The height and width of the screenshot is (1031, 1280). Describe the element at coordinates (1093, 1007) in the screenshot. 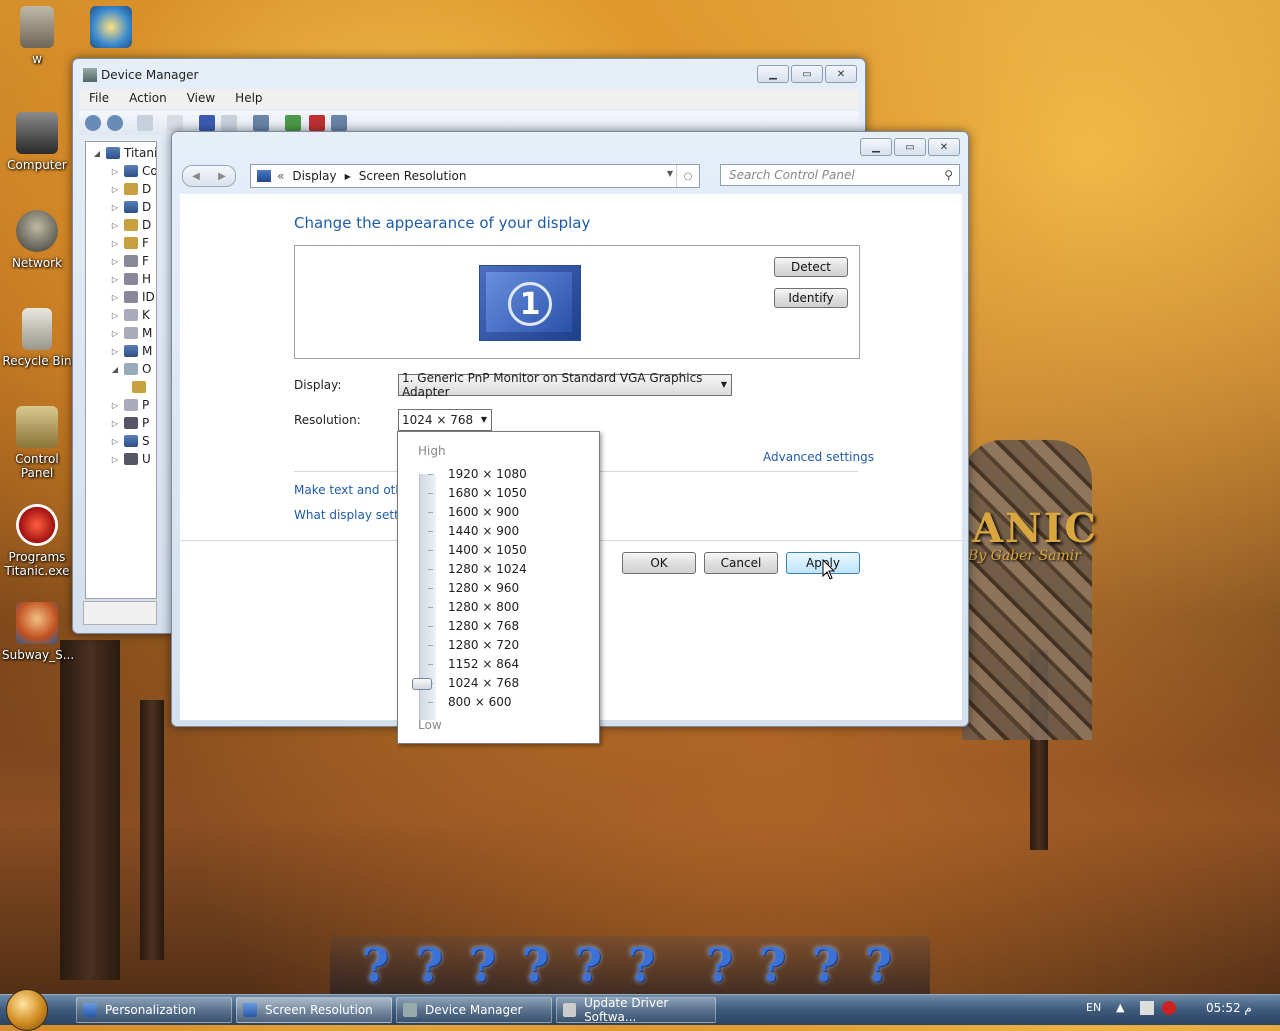

I see `language-indicator: EN` at that location.